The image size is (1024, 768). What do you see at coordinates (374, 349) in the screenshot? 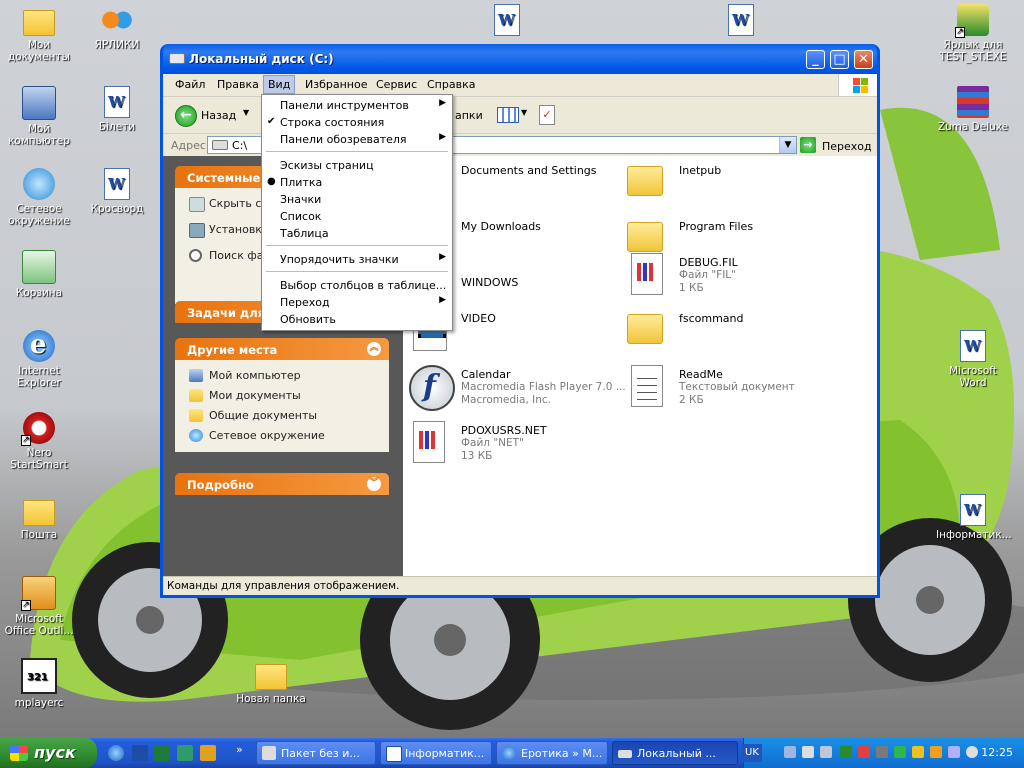
I see `collapse-chevron-icon: ︽` at bounding box center [374, 349].